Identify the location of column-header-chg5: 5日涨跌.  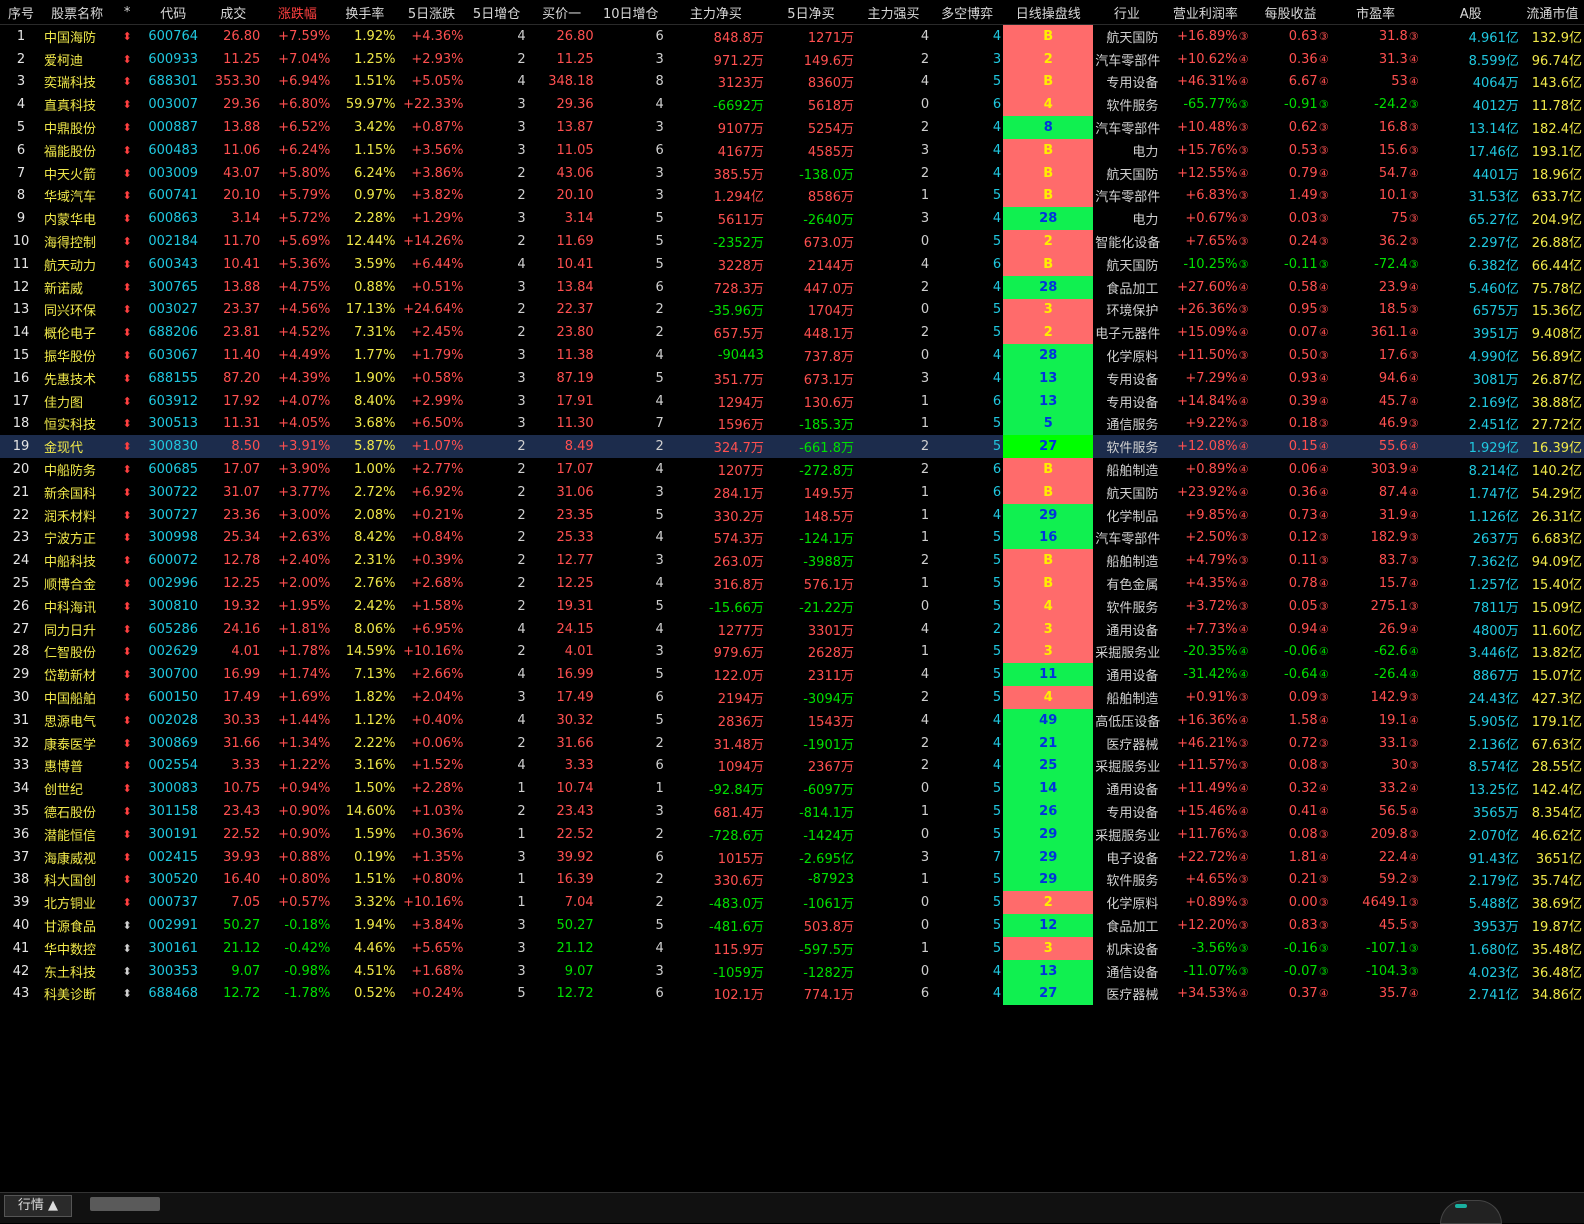
(431, 12).